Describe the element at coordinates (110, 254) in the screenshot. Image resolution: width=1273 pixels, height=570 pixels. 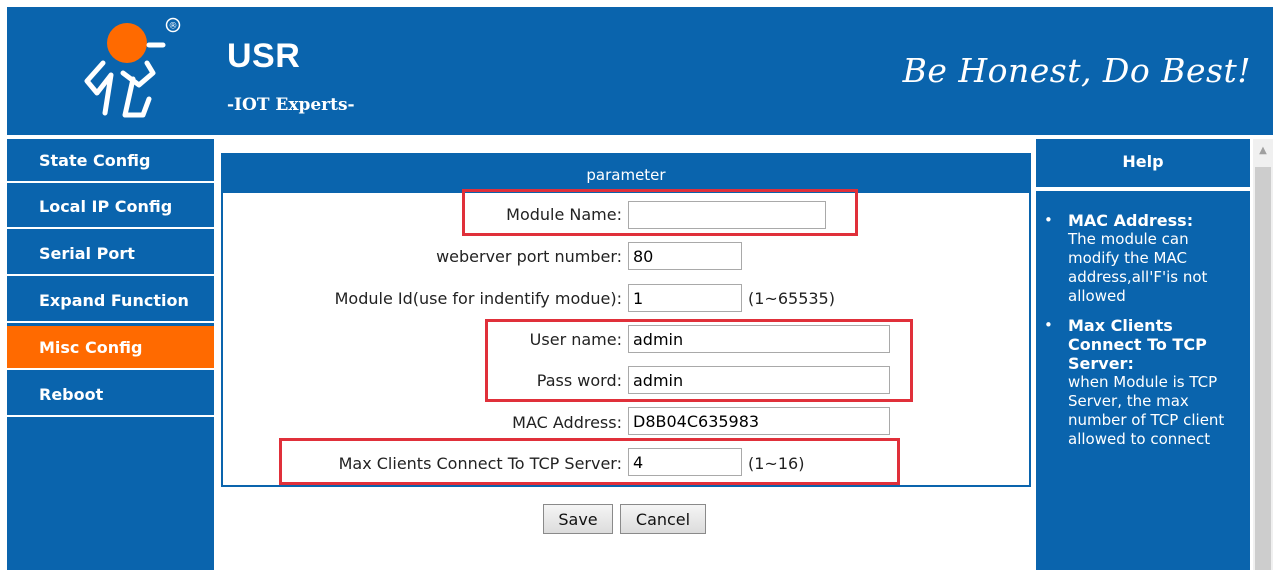
I see `sidebar-item-serial-port: Serial Port` at that location.